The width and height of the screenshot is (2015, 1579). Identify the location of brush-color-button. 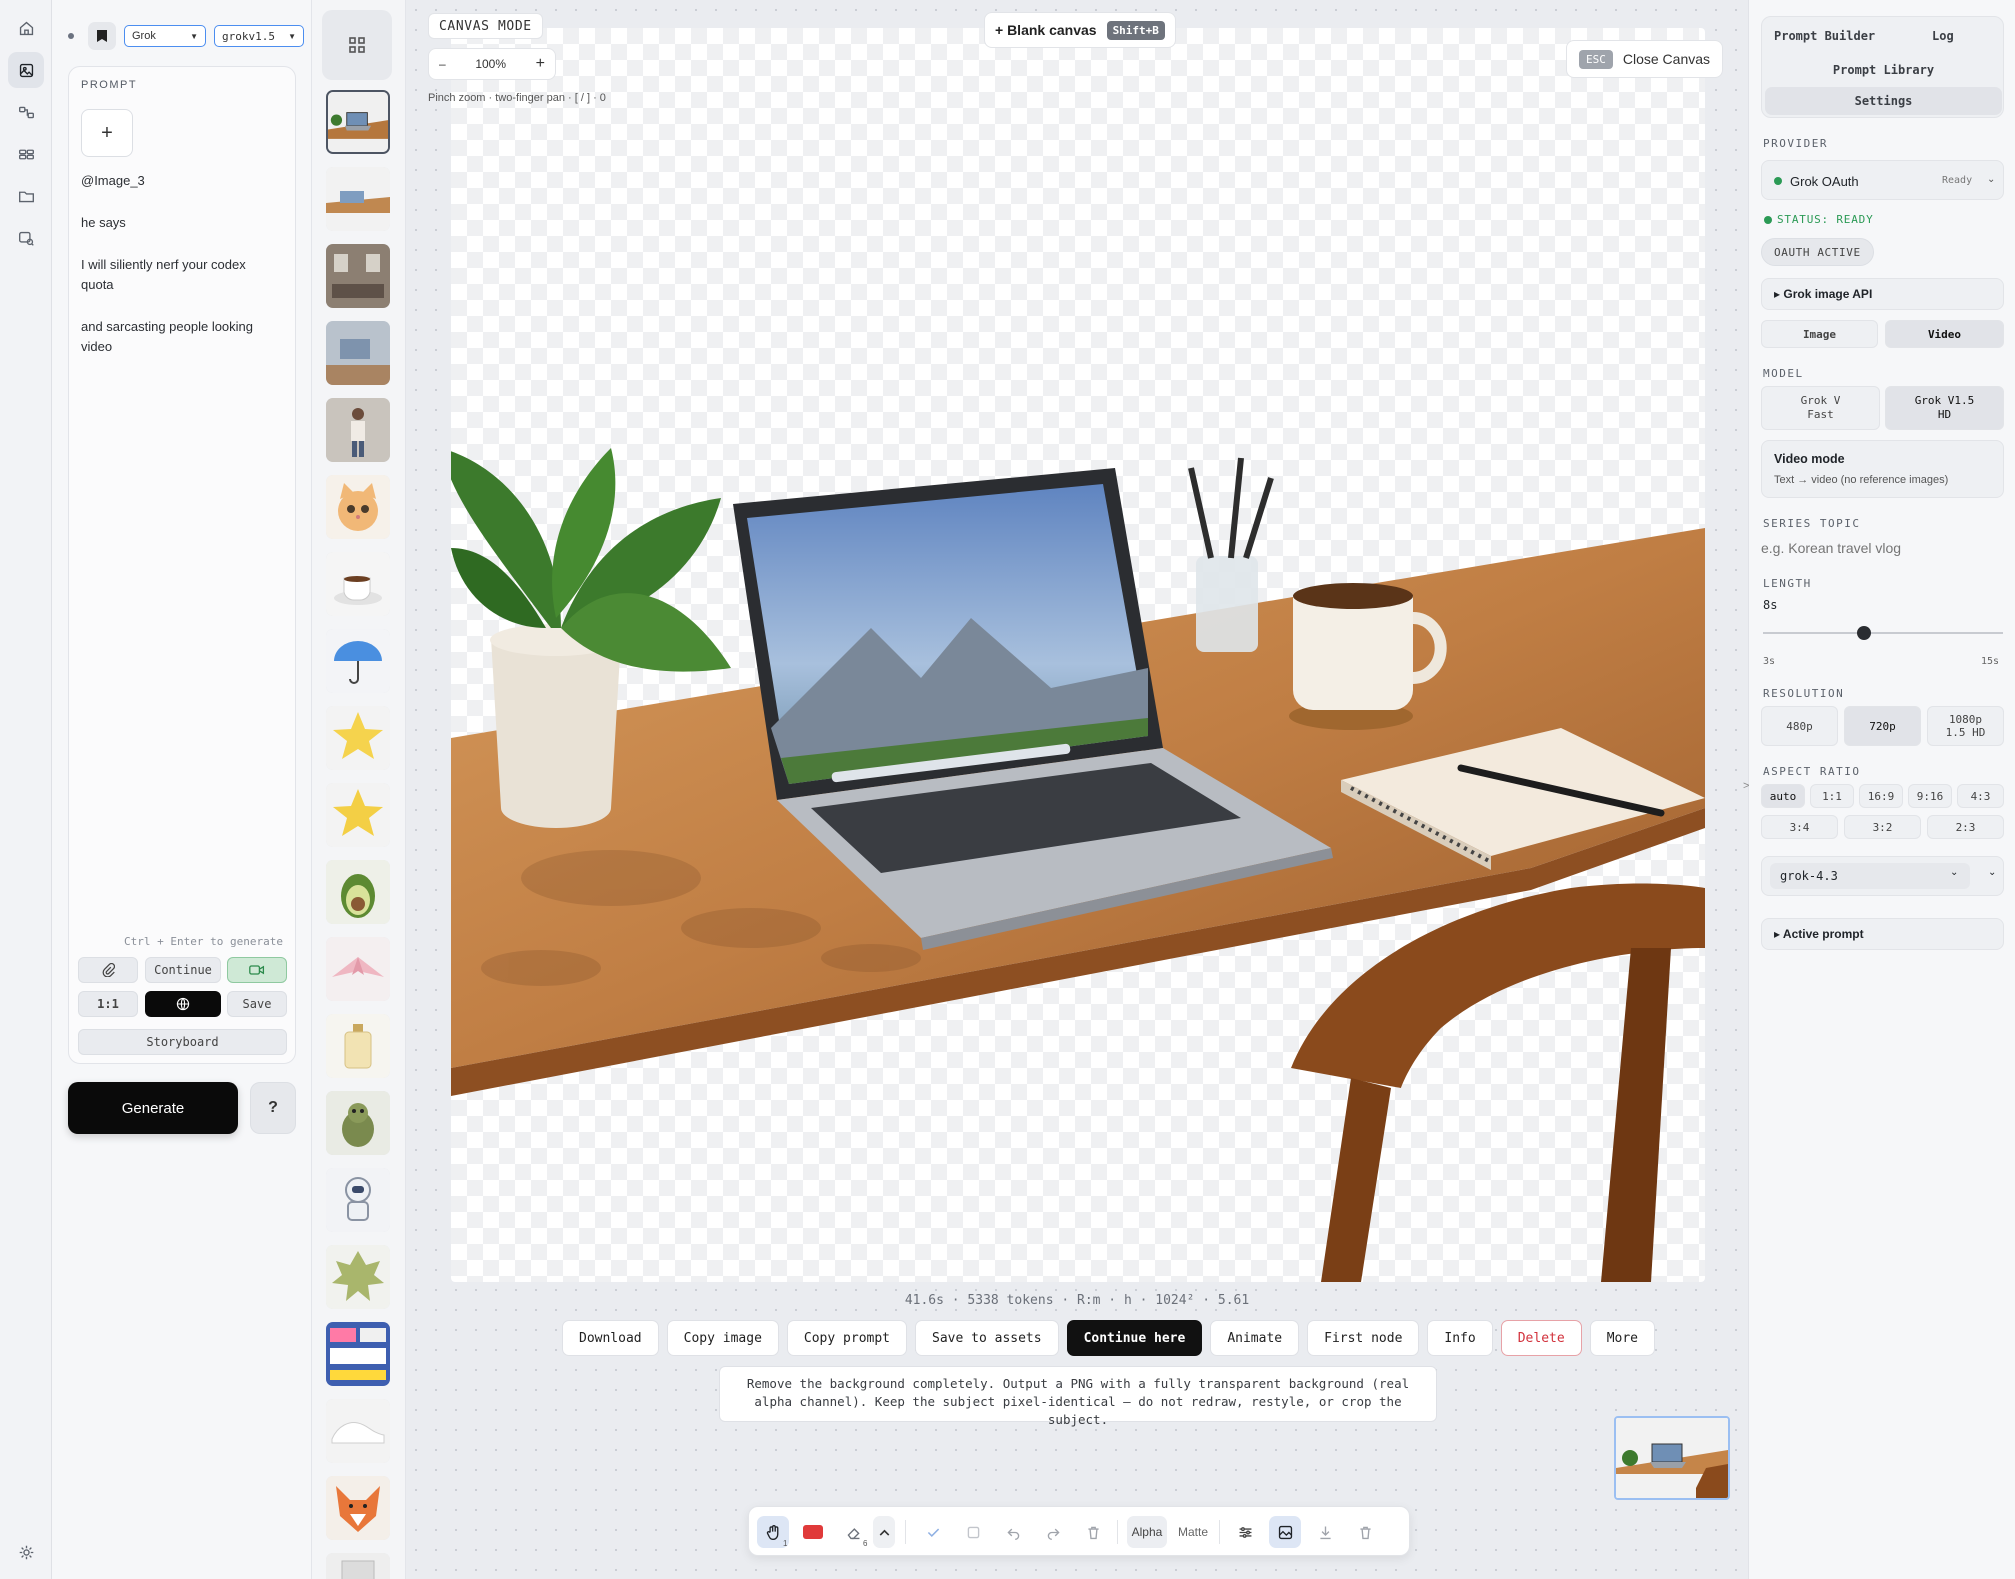
(813, 1532).